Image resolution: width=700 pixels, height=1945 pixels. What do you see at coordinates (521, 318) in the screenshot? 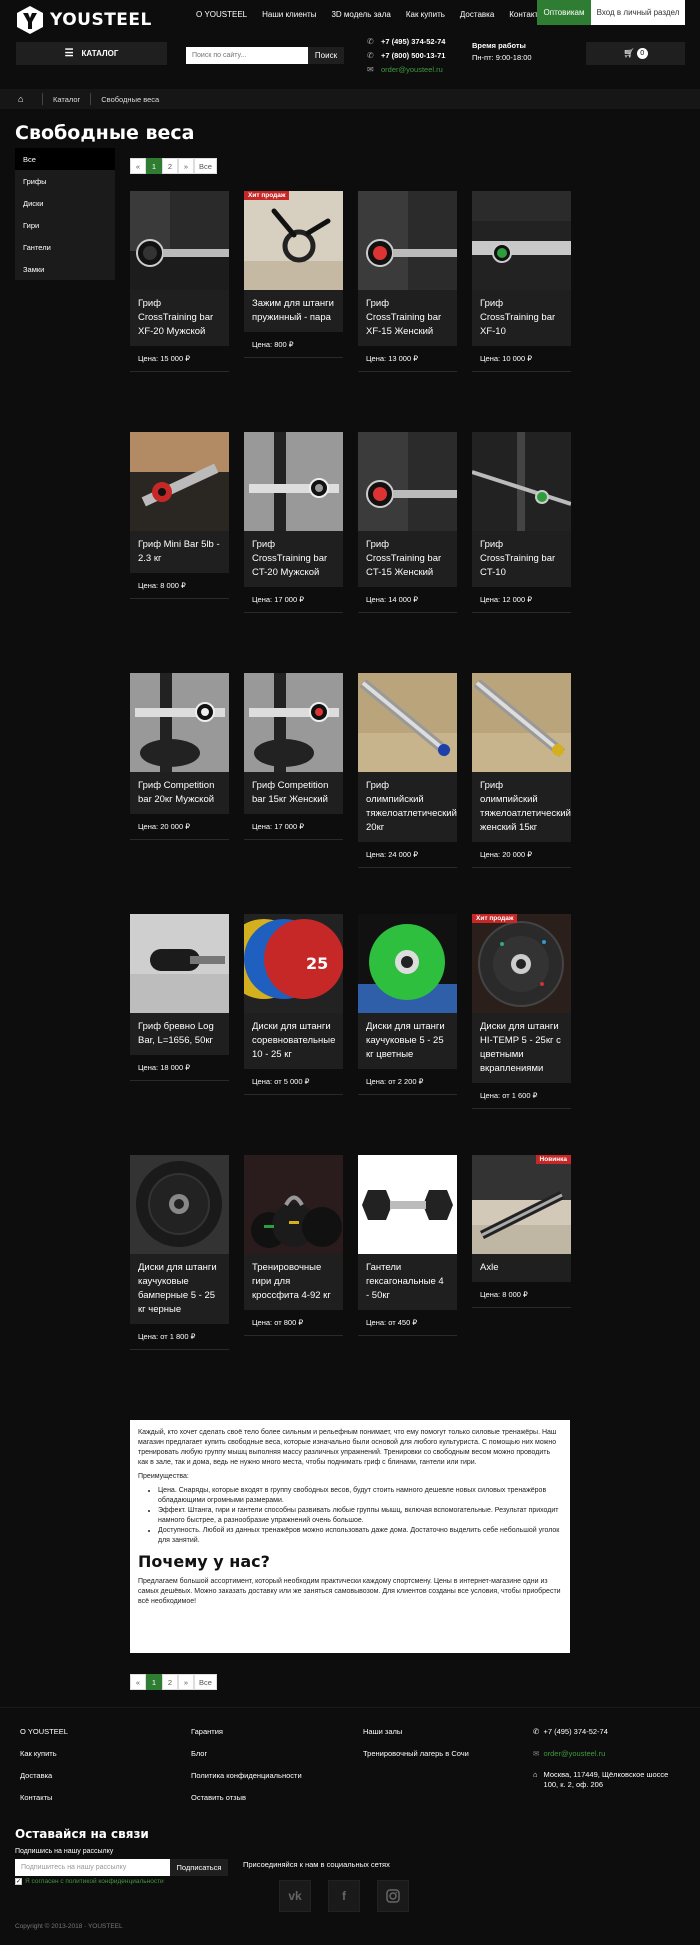
I see `product-name: Гриф CrossTraining bar XF-10` at bounding box center [521, 318].